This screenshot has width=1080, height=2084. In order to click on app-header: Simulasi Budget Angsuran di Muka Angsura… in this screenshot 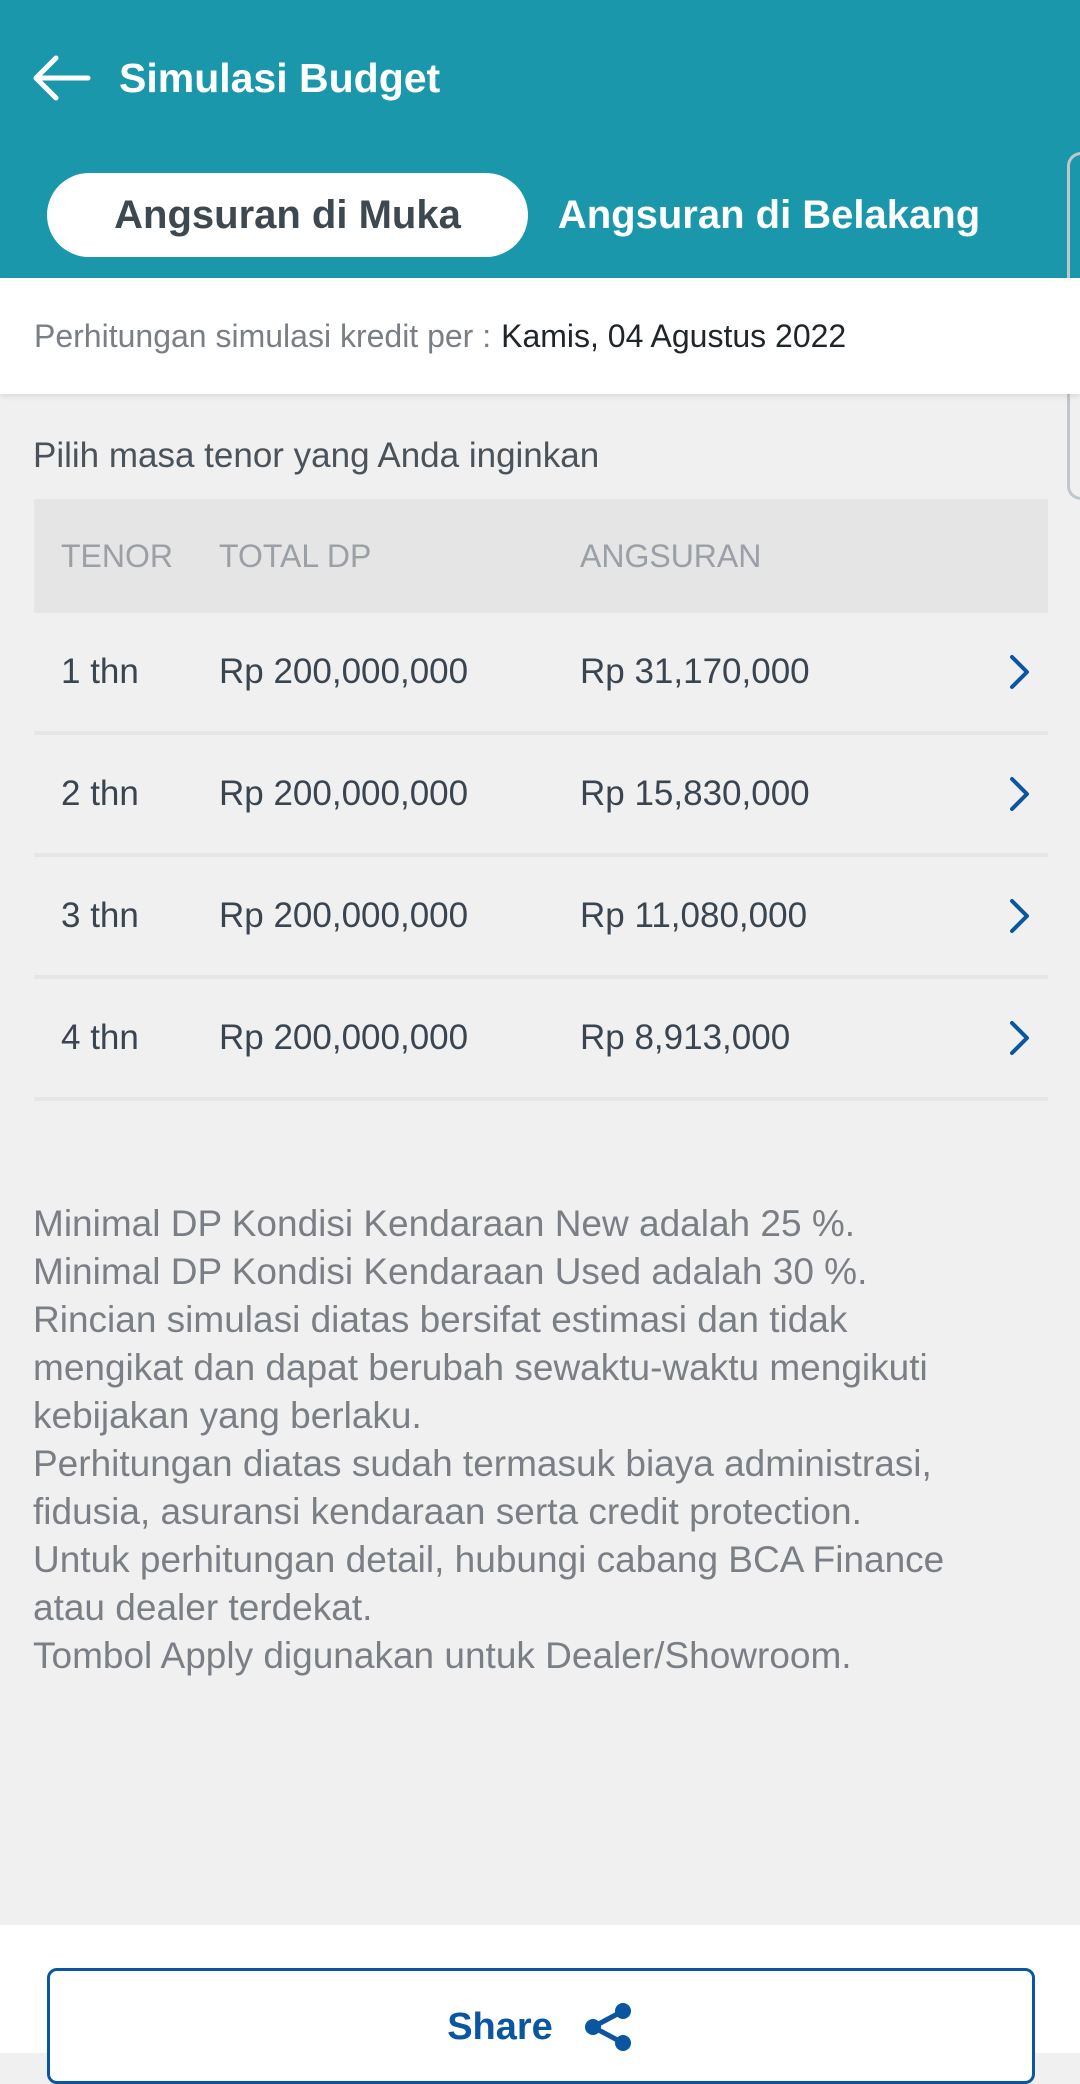, I will do `click(540, 139)`.